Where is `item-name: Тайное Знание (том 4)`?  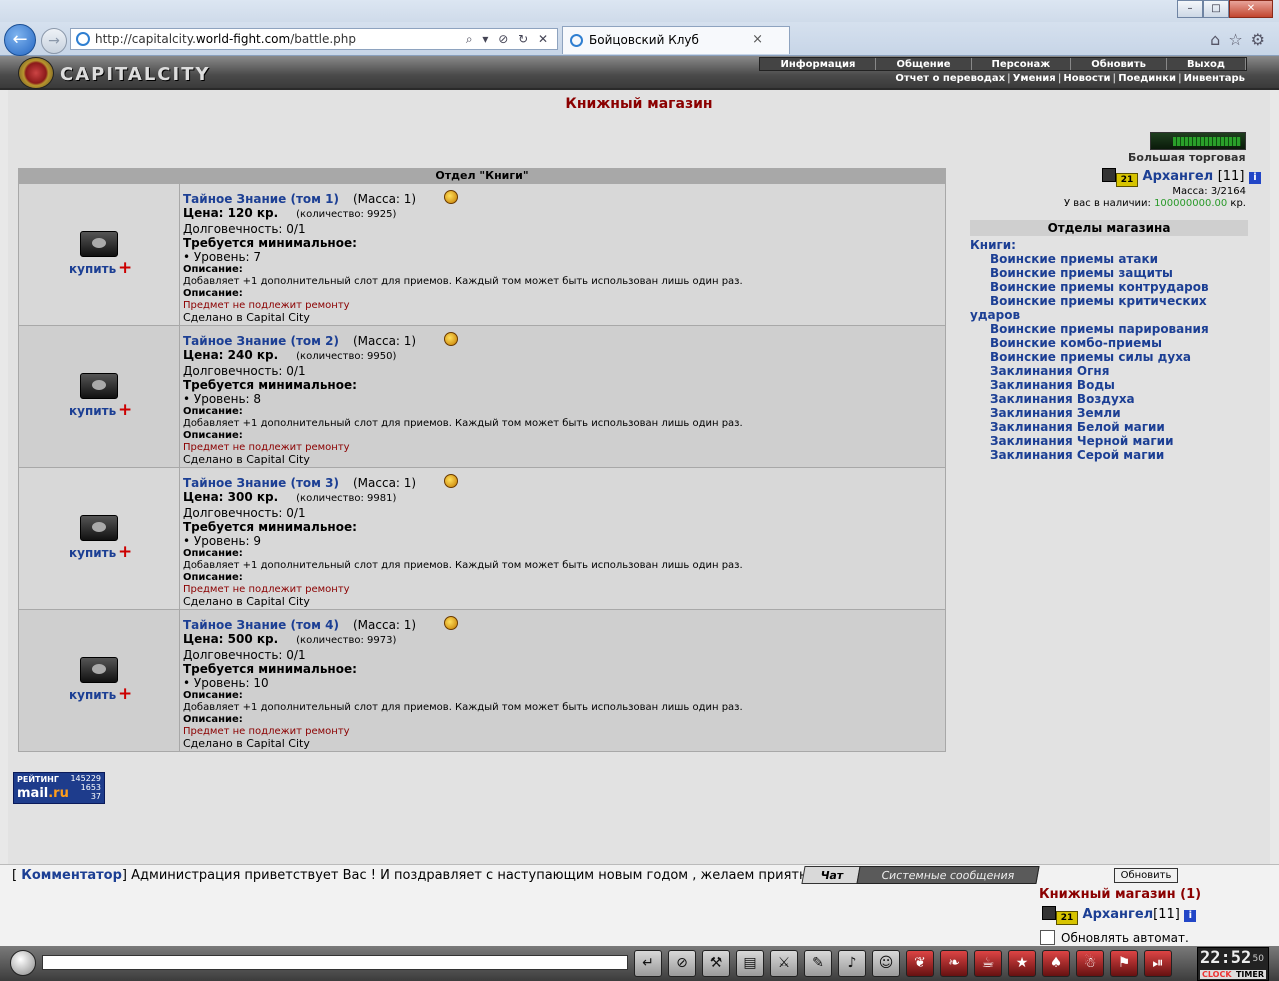 item-name: Тайное Знание (том 4) is located at coordinates (261, 625).